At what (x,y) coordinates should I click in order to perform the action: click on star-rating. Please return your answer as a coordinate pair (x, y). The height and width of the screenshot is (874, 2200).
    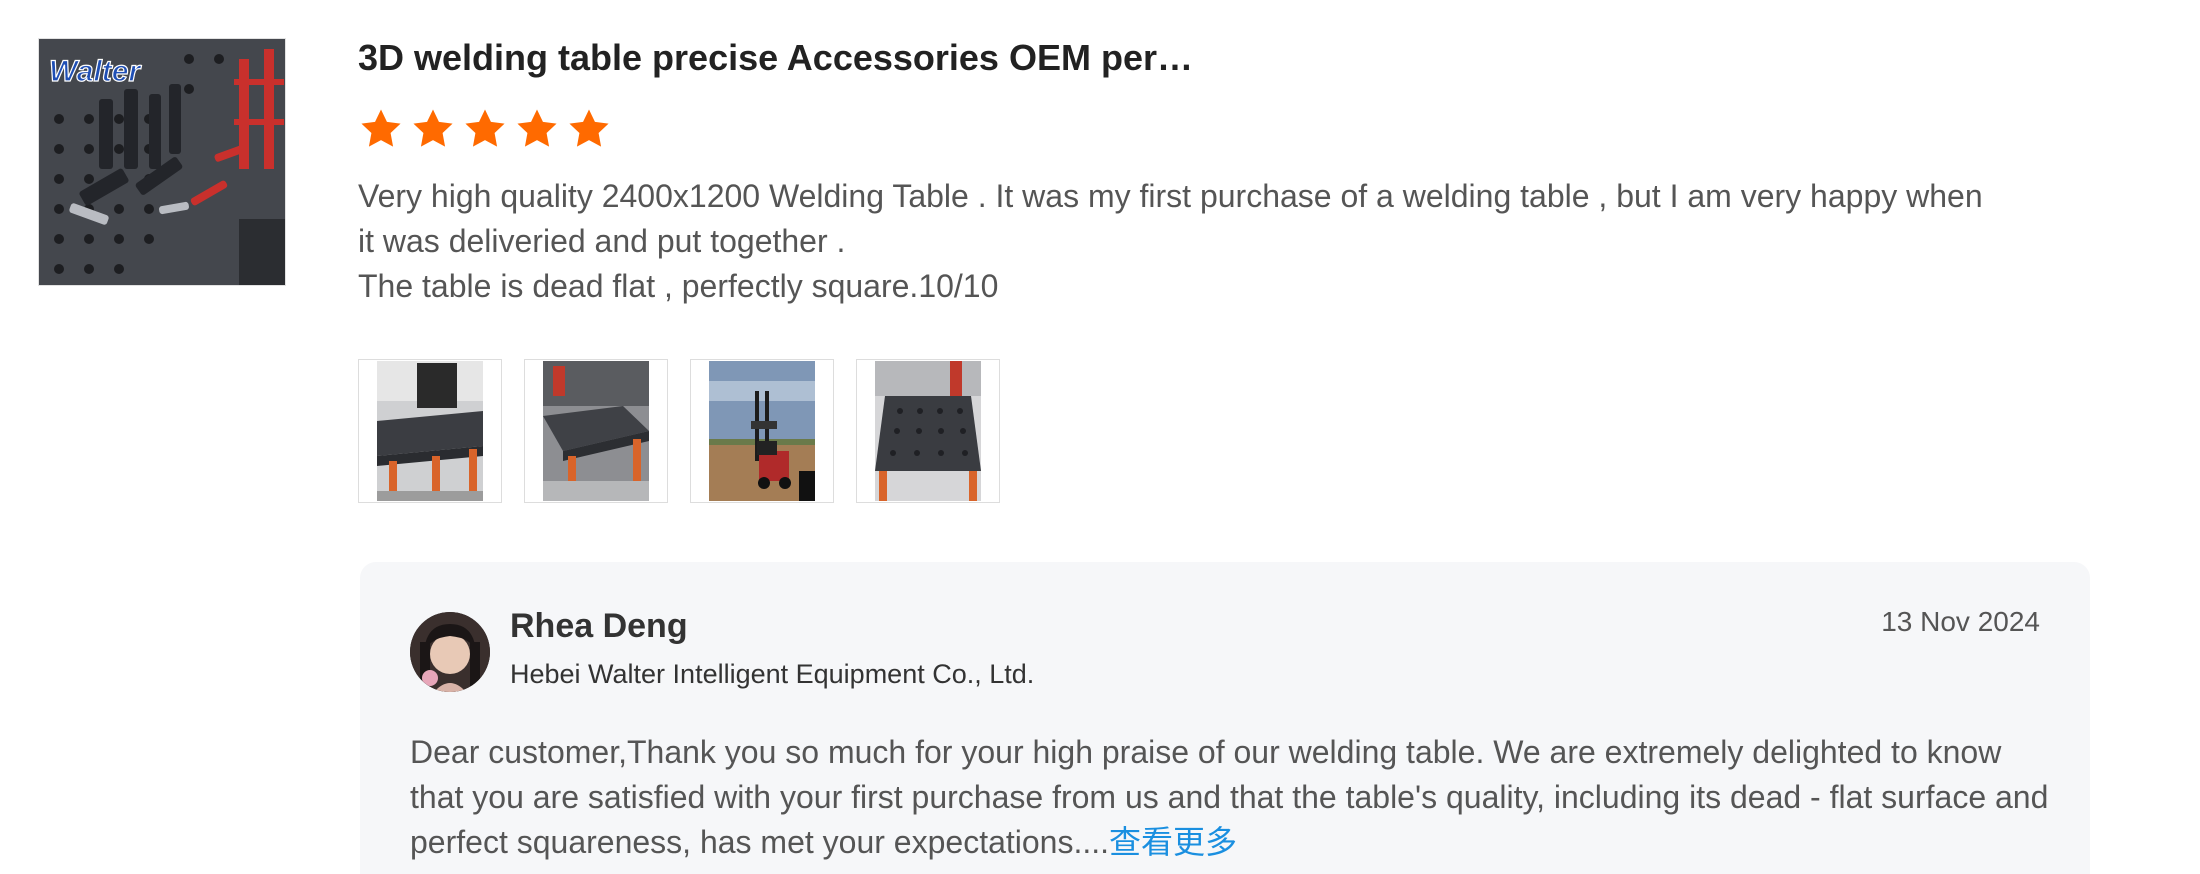
    Looking at the image, I should click on (1228, 131).